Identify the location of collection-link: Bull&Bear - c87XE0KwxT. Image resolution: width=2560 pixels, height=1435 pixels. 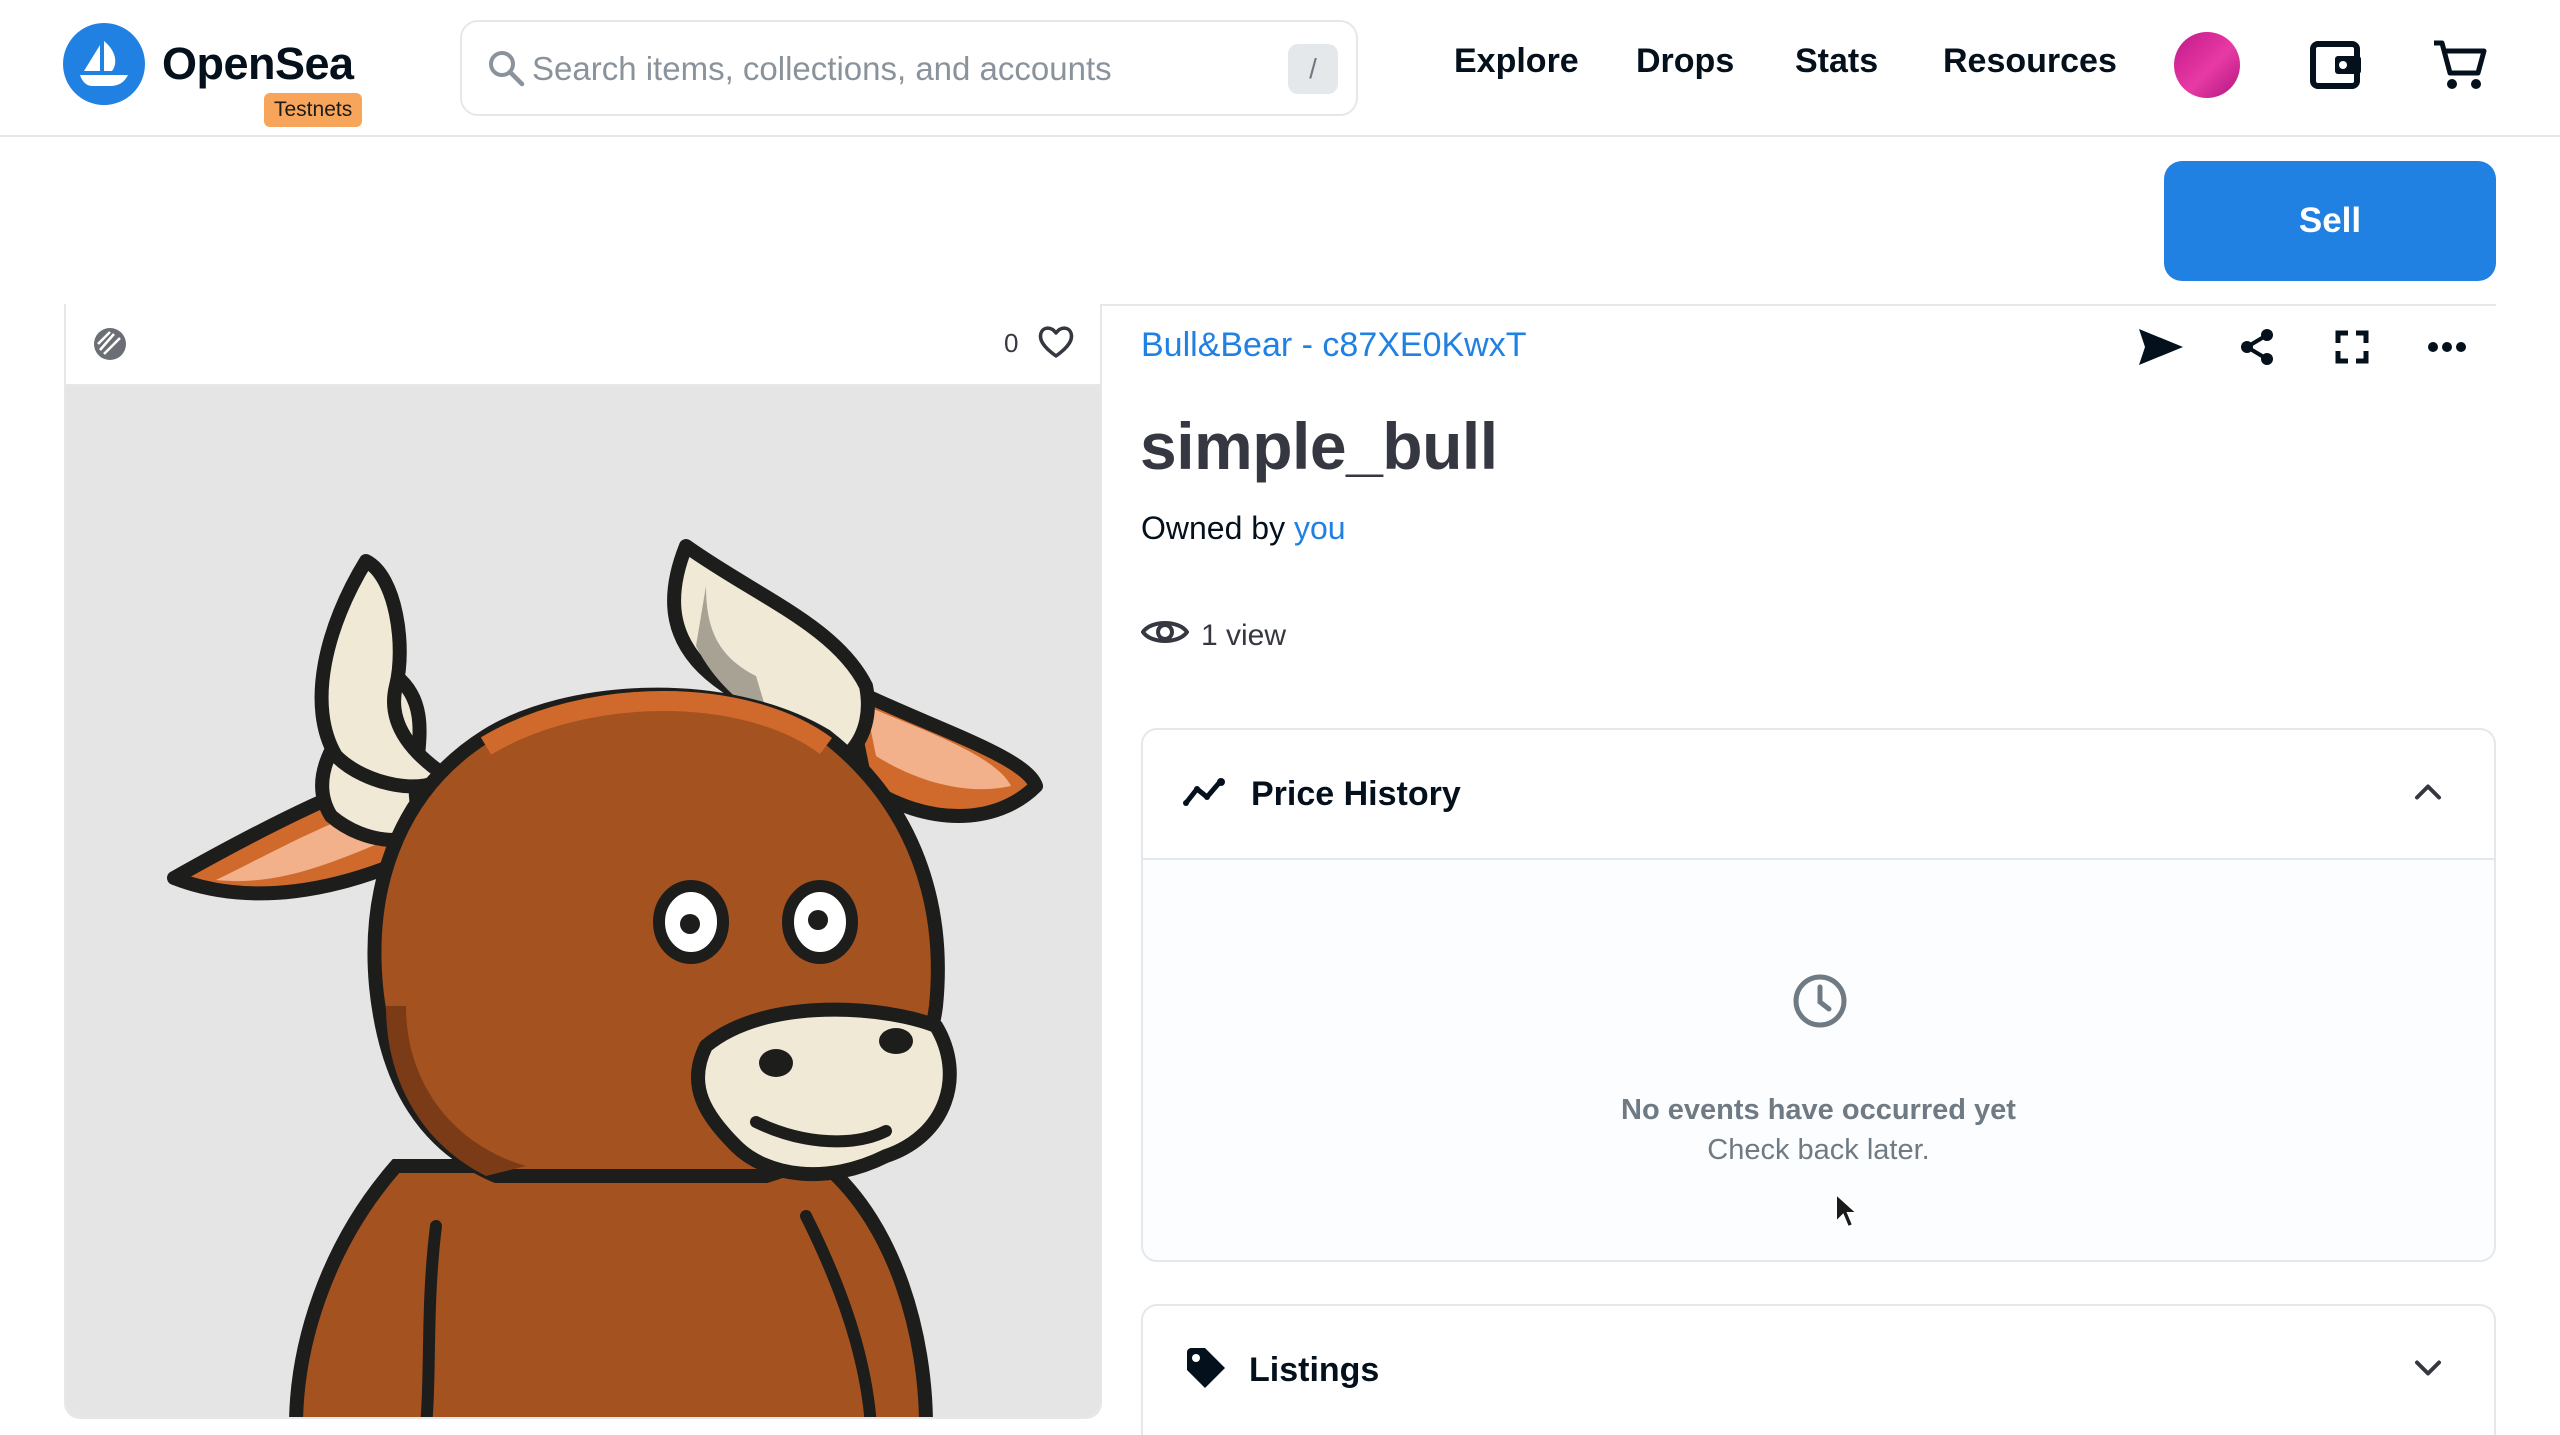
(1334, 345).